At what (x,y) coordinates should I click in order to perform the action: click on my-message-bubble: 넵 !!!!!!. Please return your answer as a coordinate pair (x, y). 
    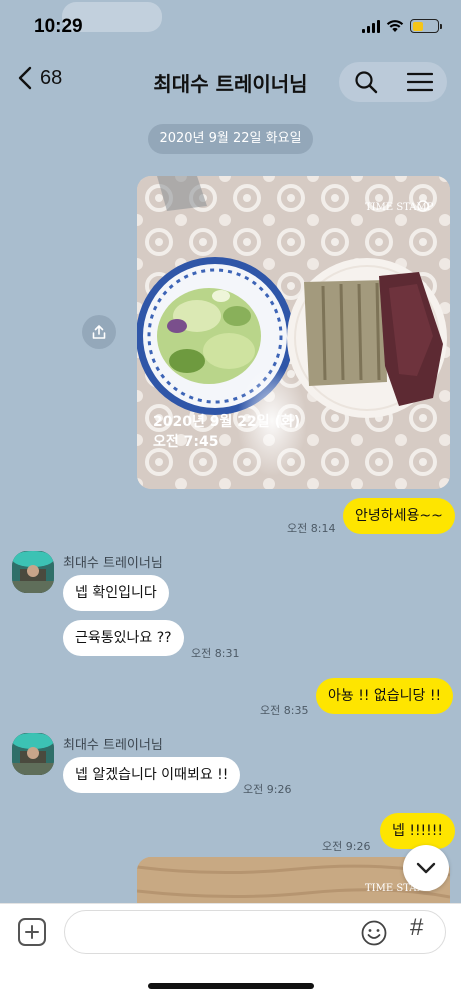
    Looking at the image, I should click on (418, 831).